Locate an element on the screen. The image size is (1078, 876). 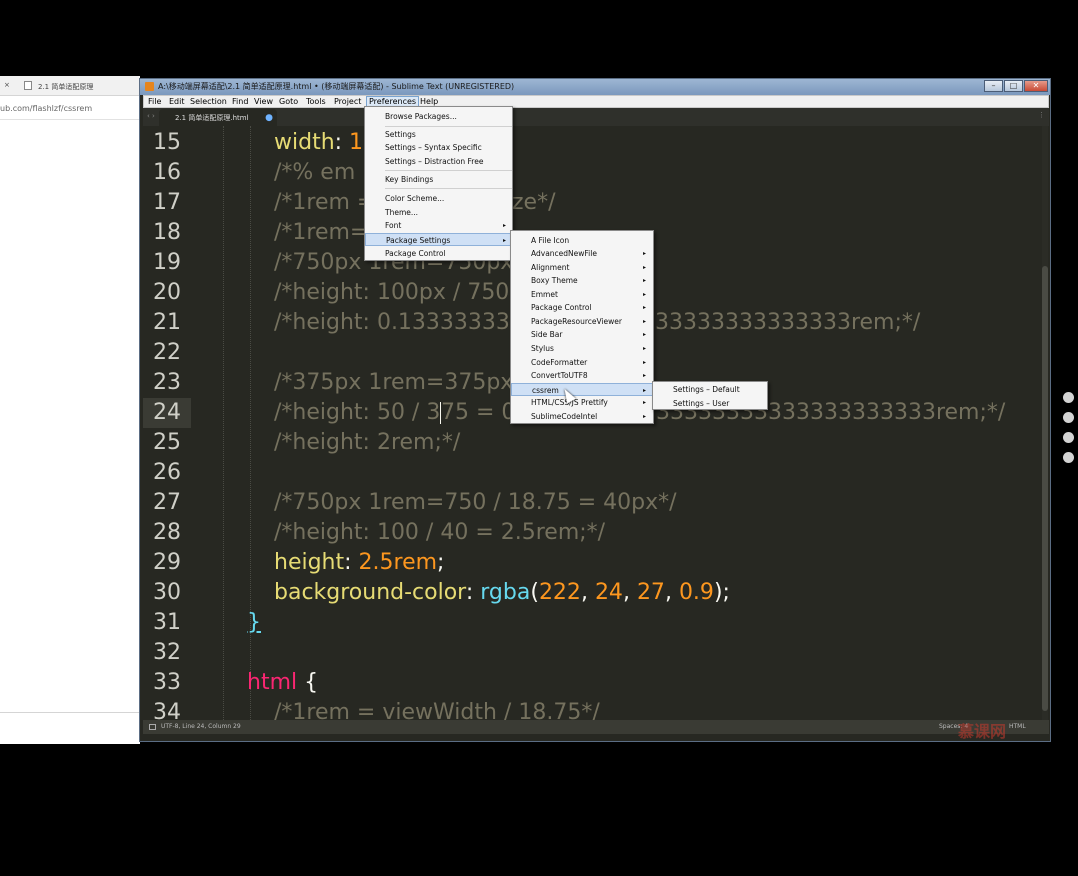
code-colon: : is located at coordinates (473, 592).